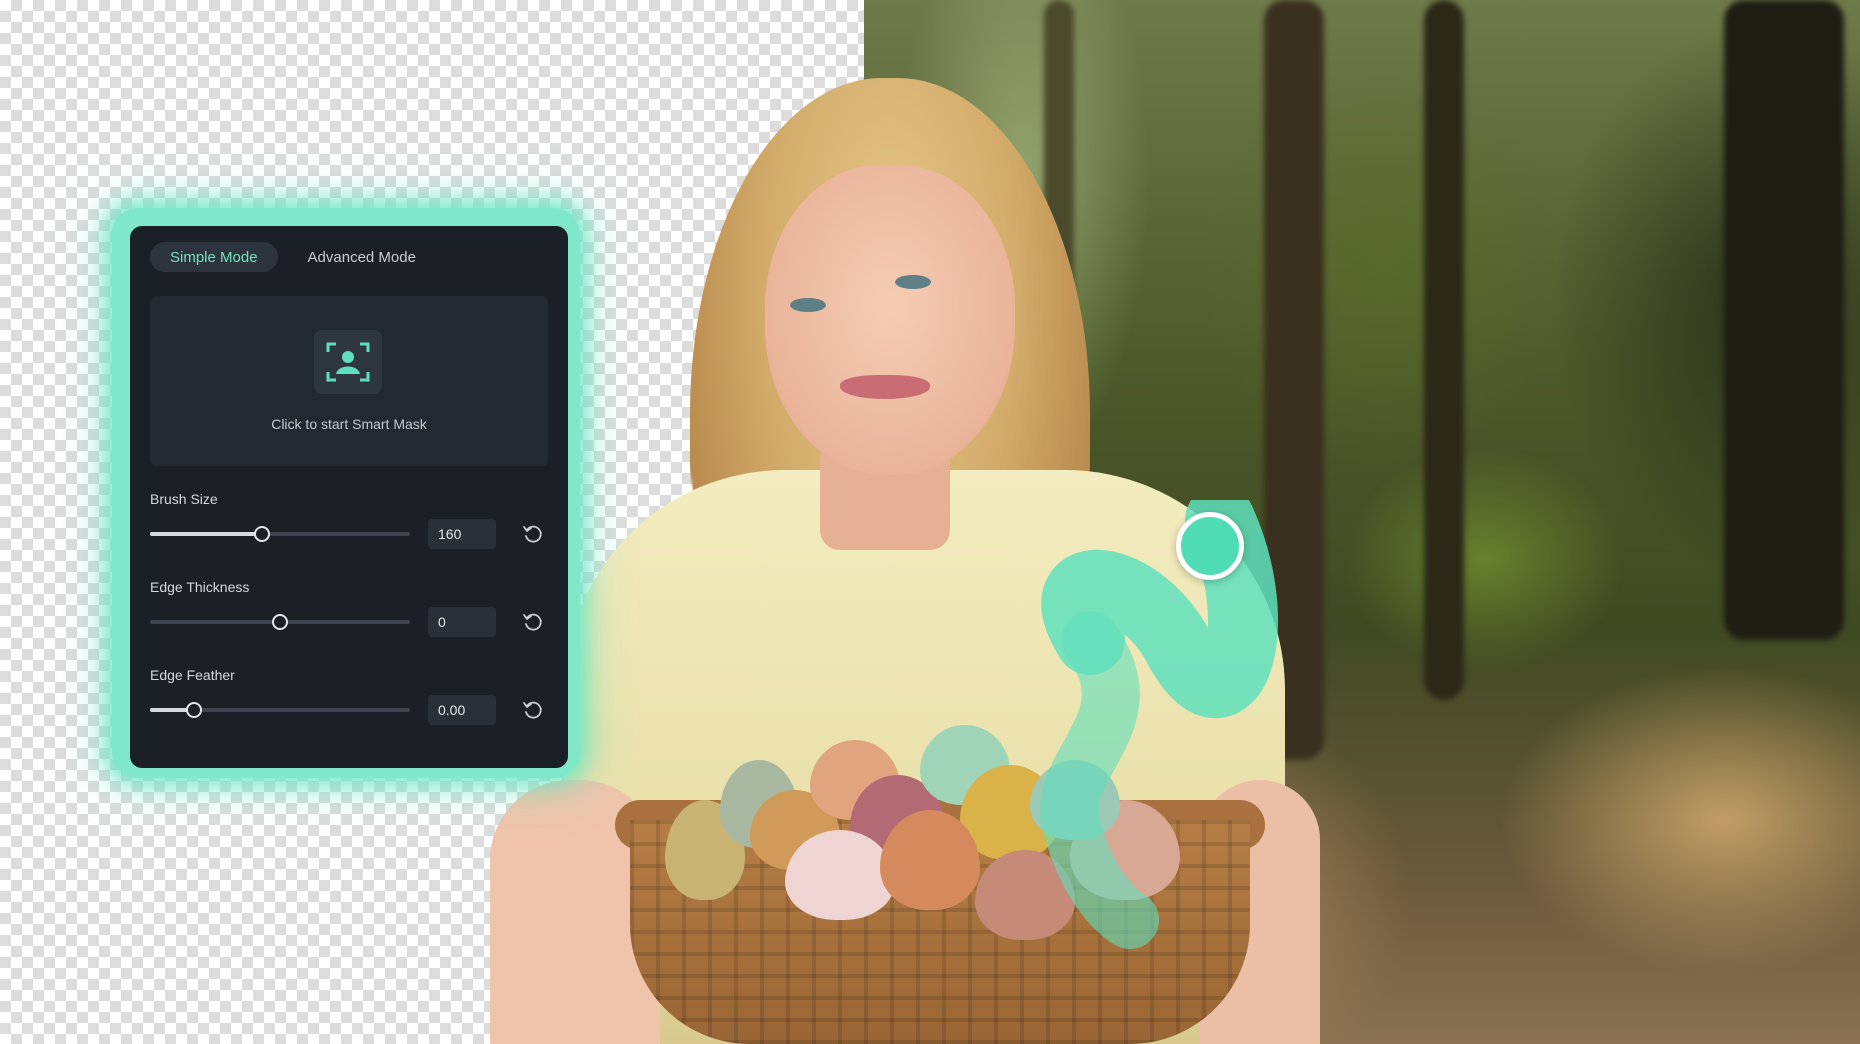  Describe the element at coordinates (462, 710) in the screenshot. I see `edge-feather-input: 0.00` at that location.